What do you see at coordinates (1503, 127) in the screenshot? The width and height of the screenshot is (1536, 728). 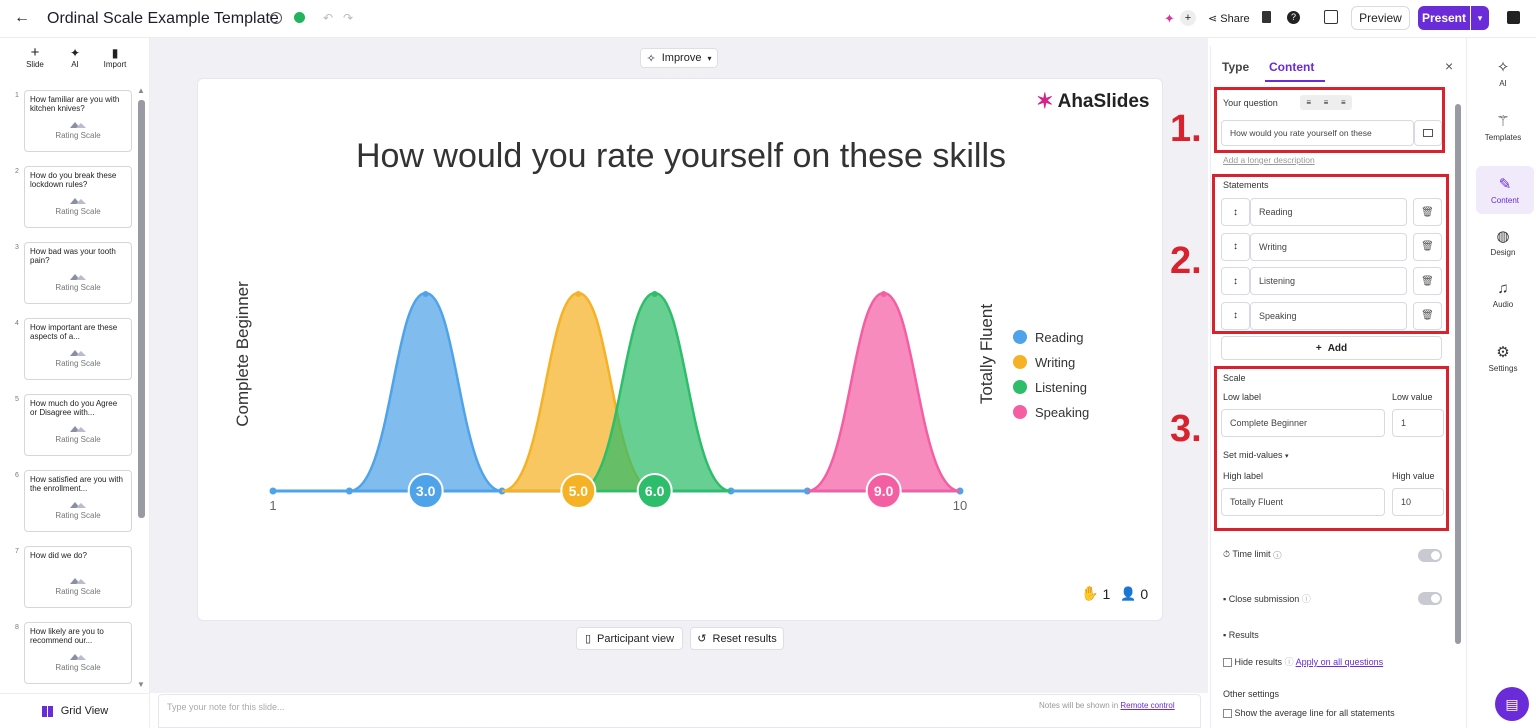 I see `rail-templates: ⚚ Templates` at bounding box center [1503, 127].